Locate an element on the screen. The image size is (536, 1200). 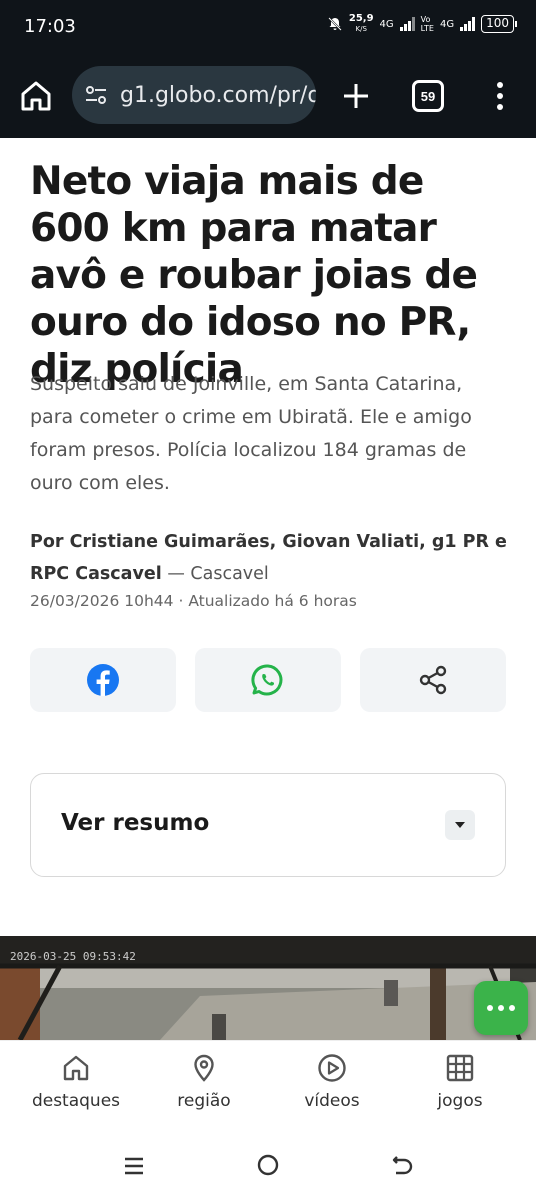
url-text: g1.globo.com/pr/oeste-sudoeste is located at coordinates (218, 95).